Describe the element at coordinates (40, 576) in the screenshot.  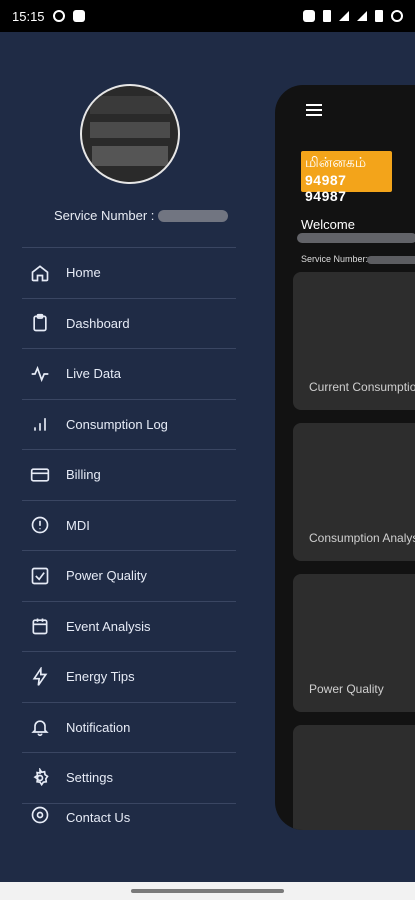
I see `check-square-icon` at that location.